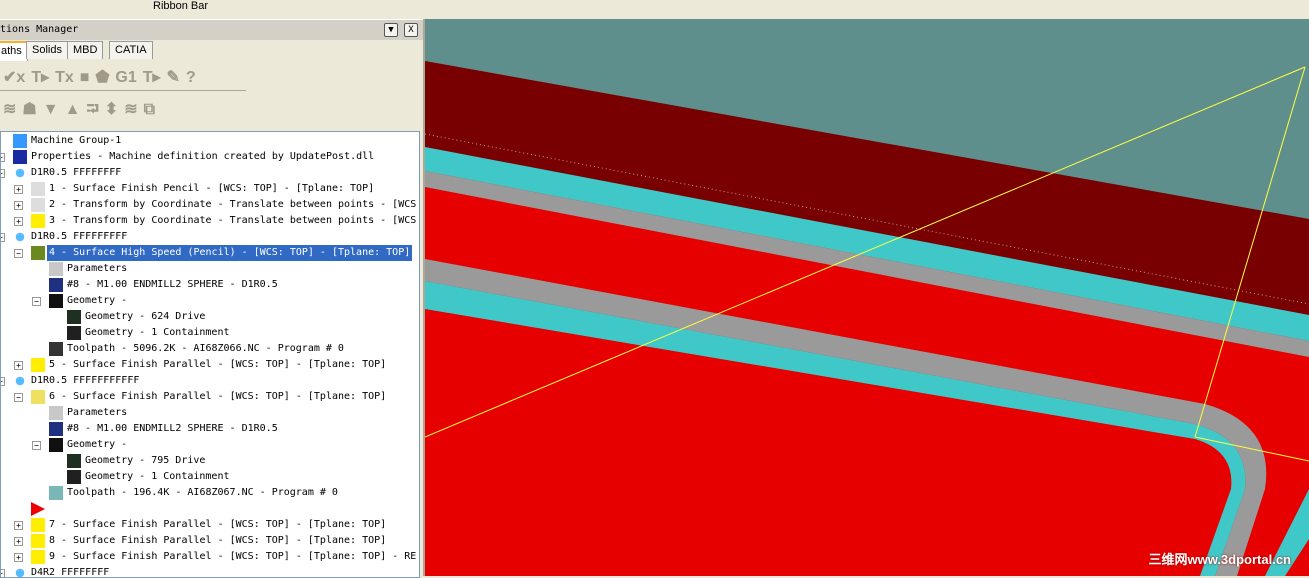 The height and width of the screenshot is (578, 1309). Describe the element at coordinates (70, 572) in the screenshot. I see `tree-item-label: D4R2 FFFFFFFF` at that location.